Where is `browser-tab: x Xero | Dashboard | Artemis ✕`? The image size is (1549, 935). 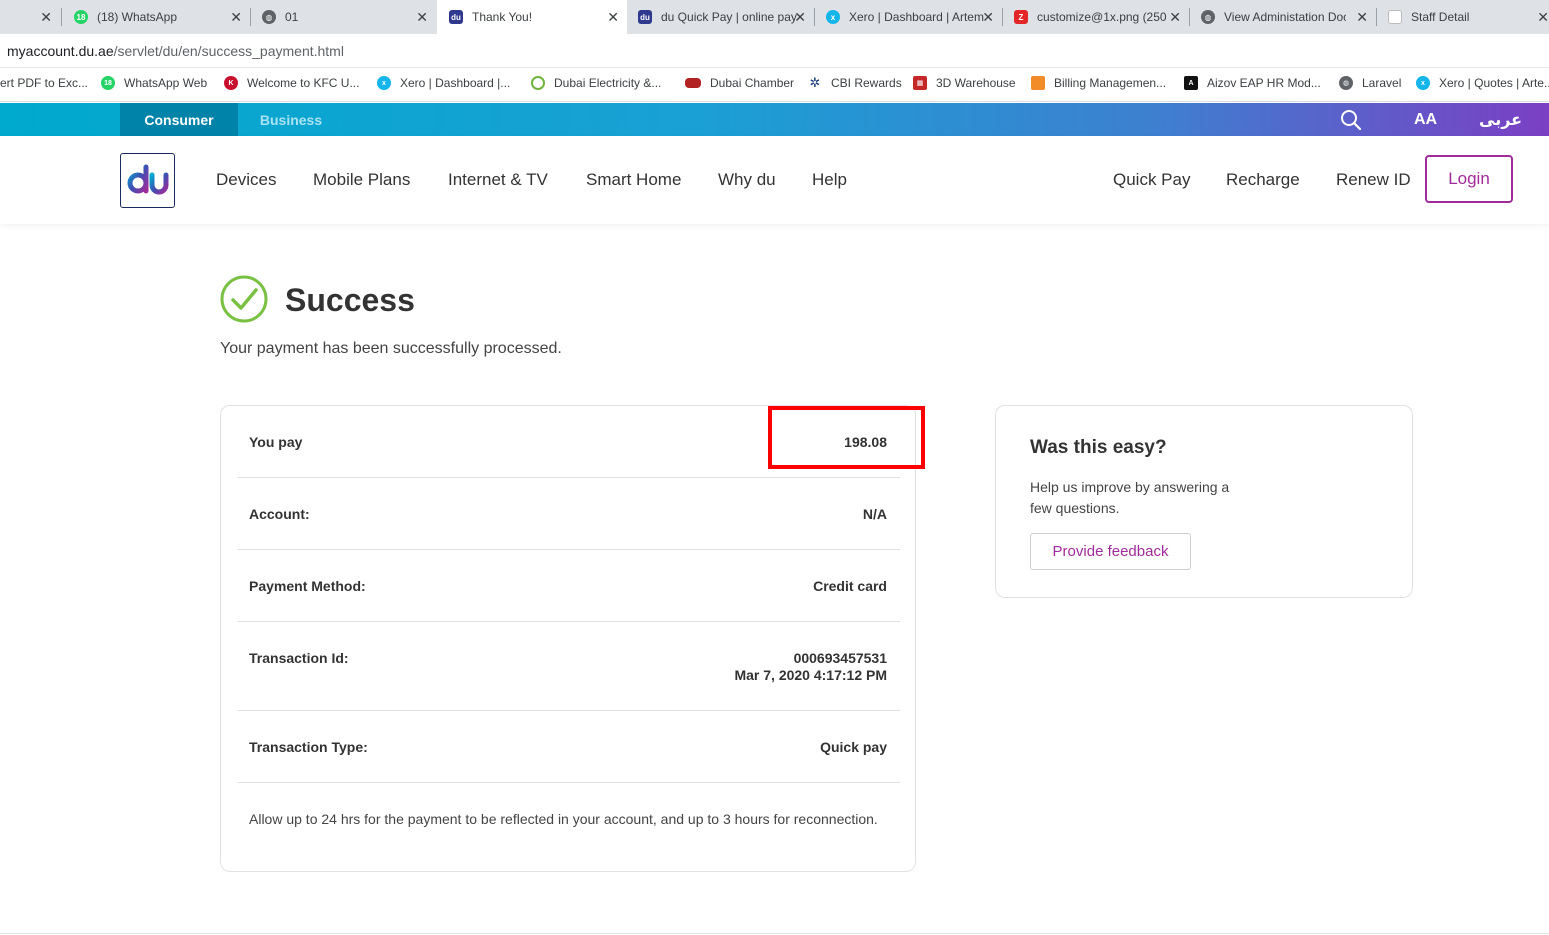 browser-tab: x Xero | Dashboard | Artemis ✕ is located at coordinates (908, 17).